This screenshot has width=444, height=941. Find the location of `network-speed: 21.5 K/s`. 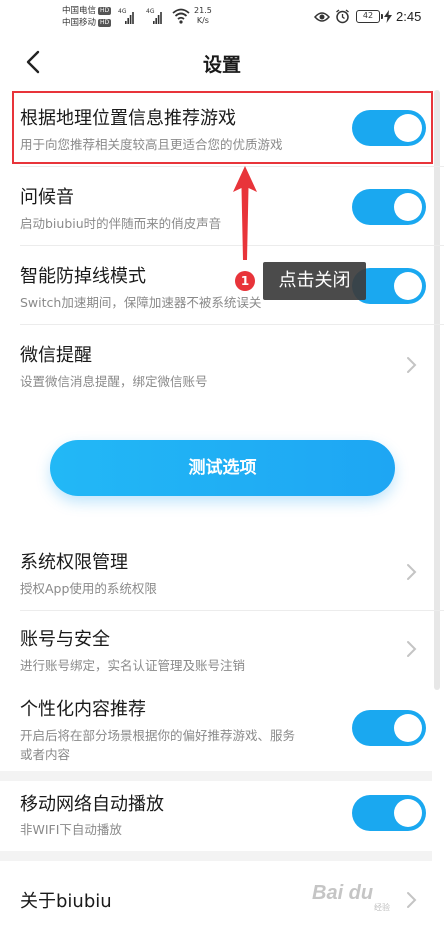

network-speed: 21.5 K/s is located at coordinates (203, 16).